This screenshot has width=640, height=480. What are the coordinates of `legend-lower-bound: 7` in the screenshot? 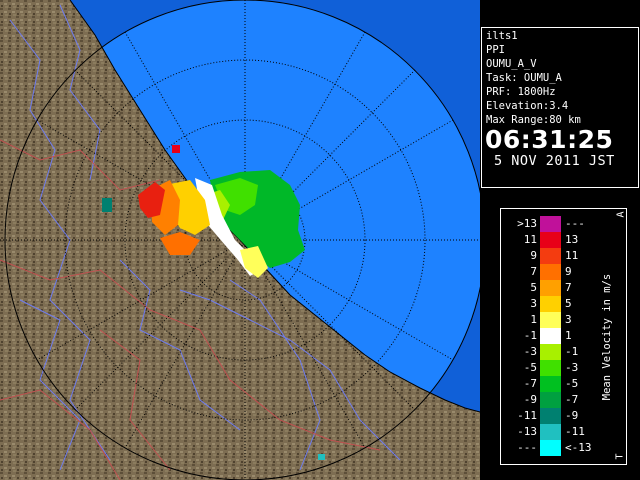 It's located at (533, 271).